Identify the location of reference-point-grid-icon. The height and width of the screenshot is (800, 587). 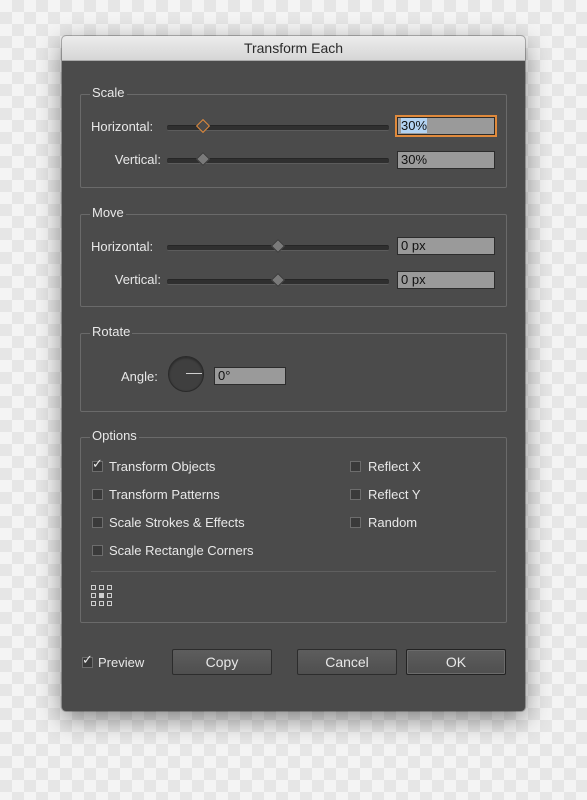
(101, 595).